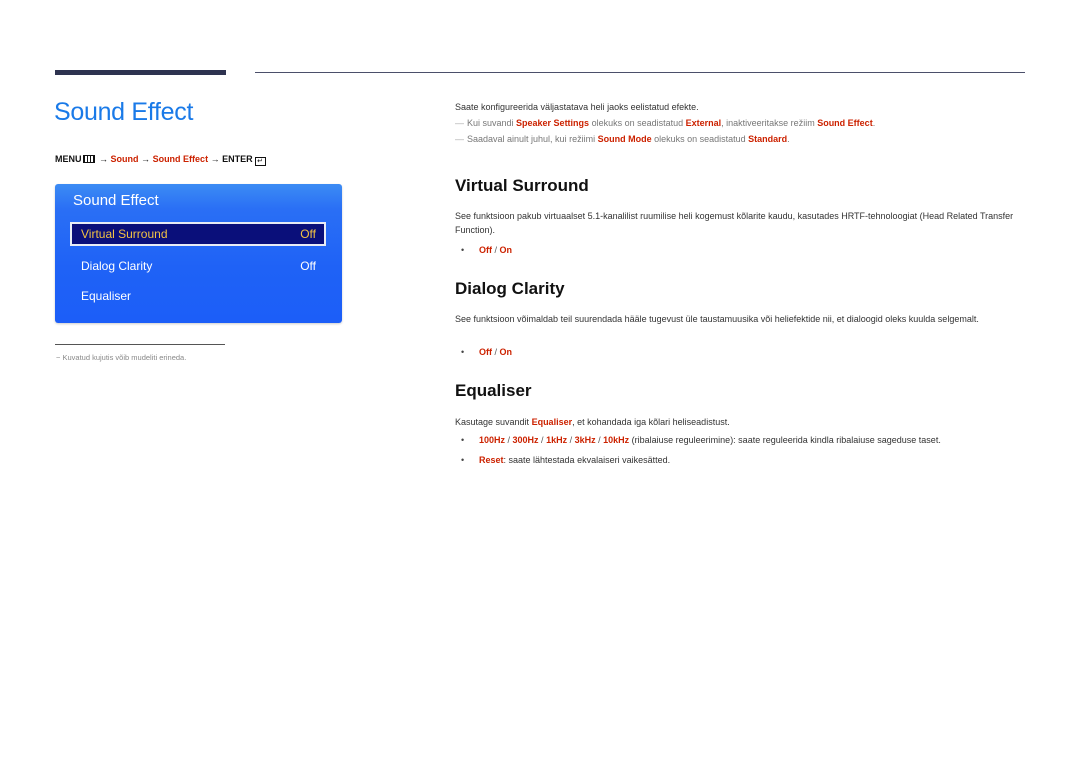 This screenshot has height=763, width=1080. I want to click on band-100hz: 100Hz, so click(492, 440).